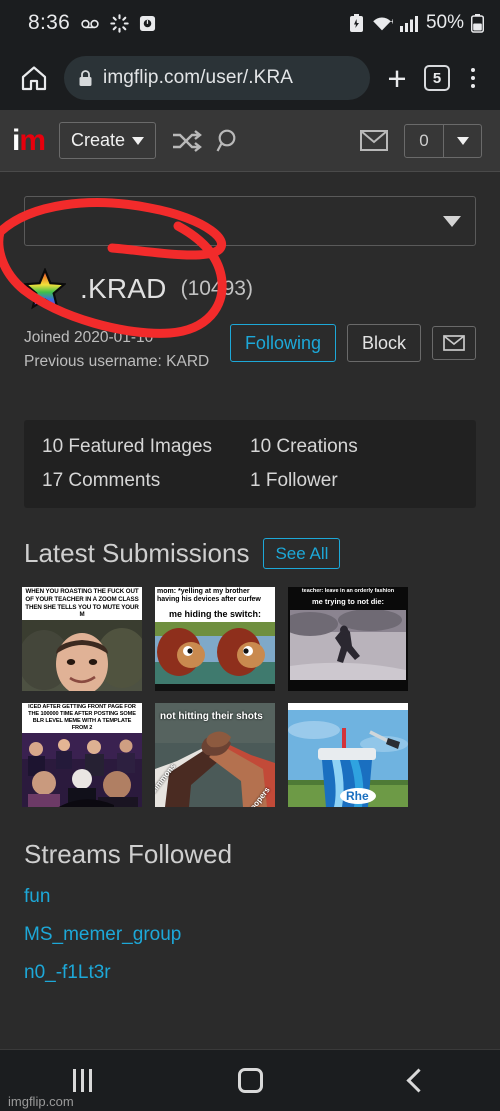 This screenshot has height=1111, width=500. What do you see at coordinates (354, 481) in the screenshot?
I see `stat-followers: 1 Follower` at bounding box center [354, 481].